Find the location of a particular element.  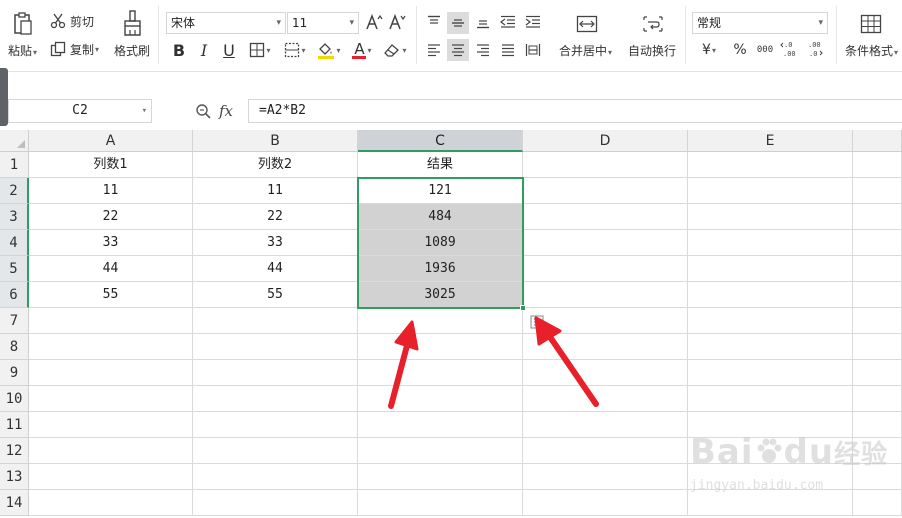

wrap-text-label: 自动换行 is located at coordinates (652, 50).